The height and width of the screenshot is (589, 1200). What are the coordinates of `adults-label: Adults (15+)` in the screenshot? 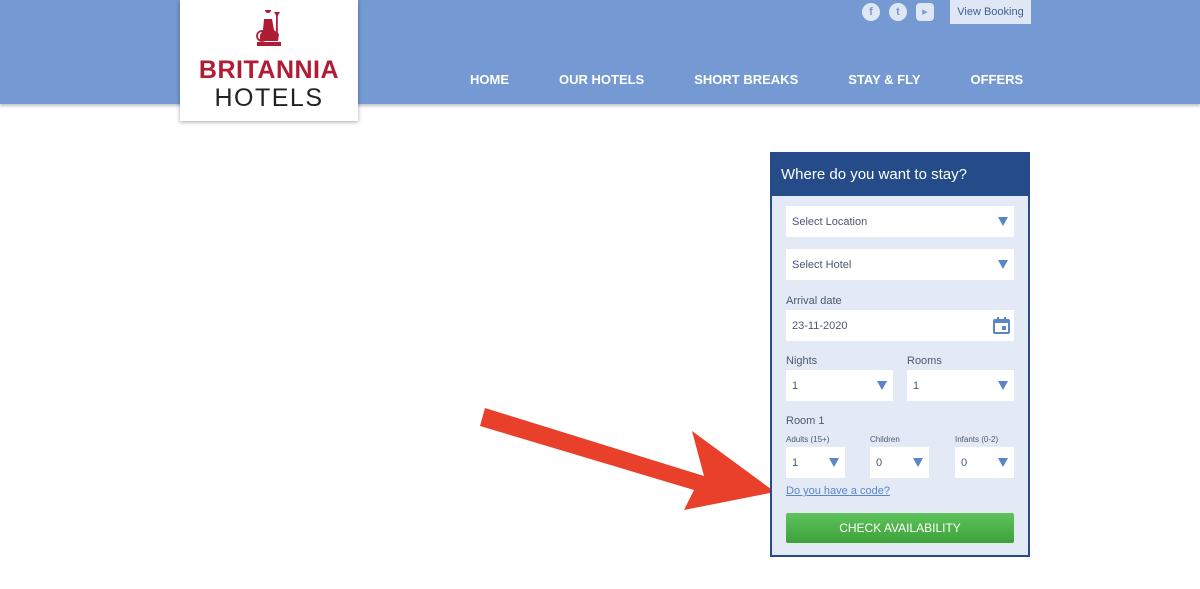 It's located at (808, 439).